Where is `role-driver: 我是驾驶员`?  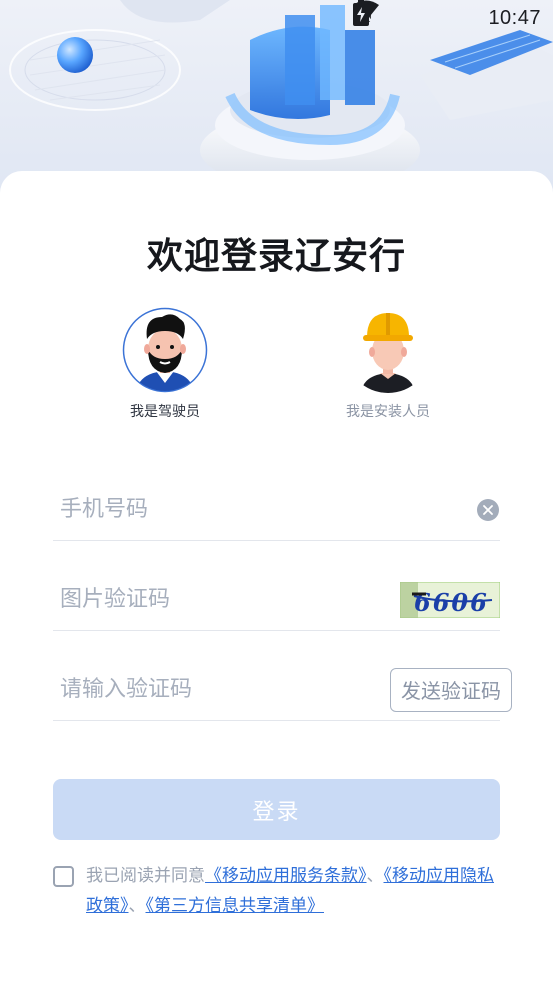 role-driver: 我是驾驶员 is located at coordinates (165, 364).